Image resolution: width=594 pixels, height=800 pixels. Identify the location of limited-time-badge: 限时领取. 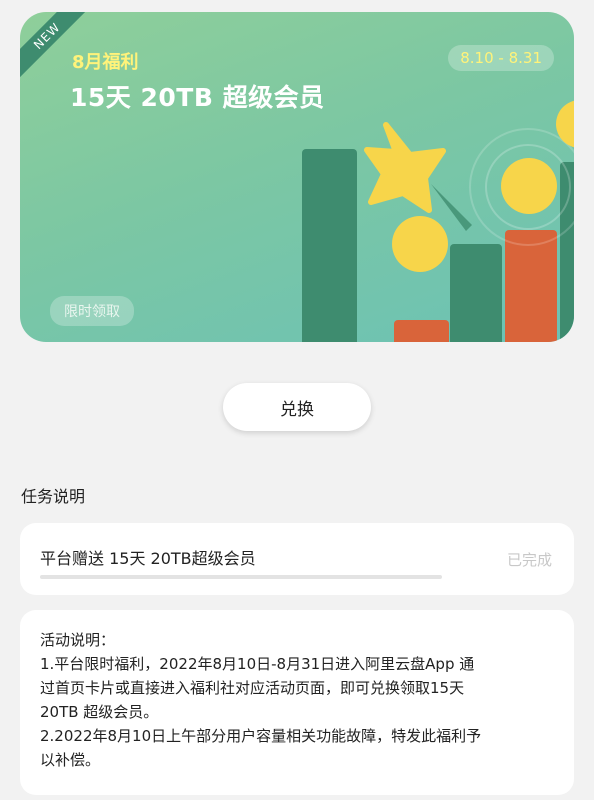
(92, 311).